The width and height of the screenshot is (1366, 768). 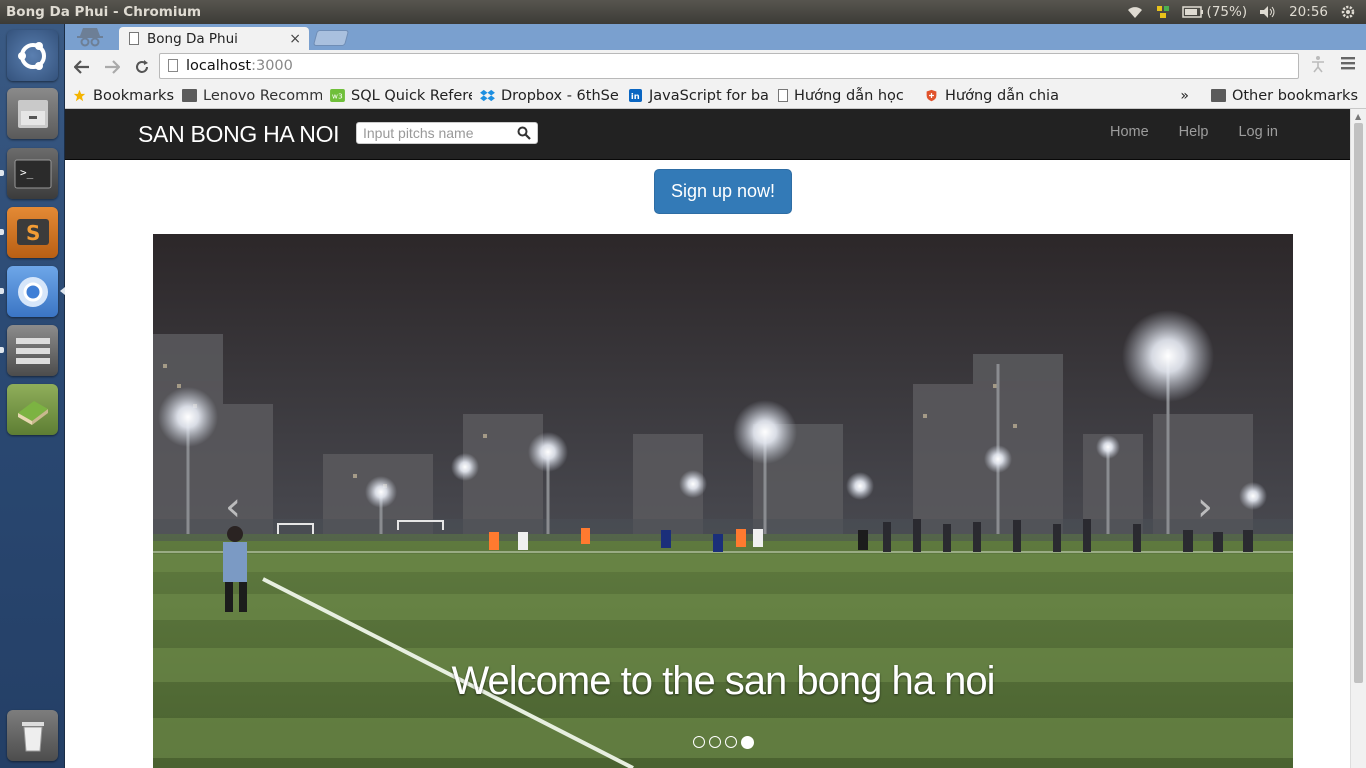 What do you see at coordinates (1358, 116) in the screenshot?
I see `scroll-up-icon: ▲` at bounding box center [1358, 116].